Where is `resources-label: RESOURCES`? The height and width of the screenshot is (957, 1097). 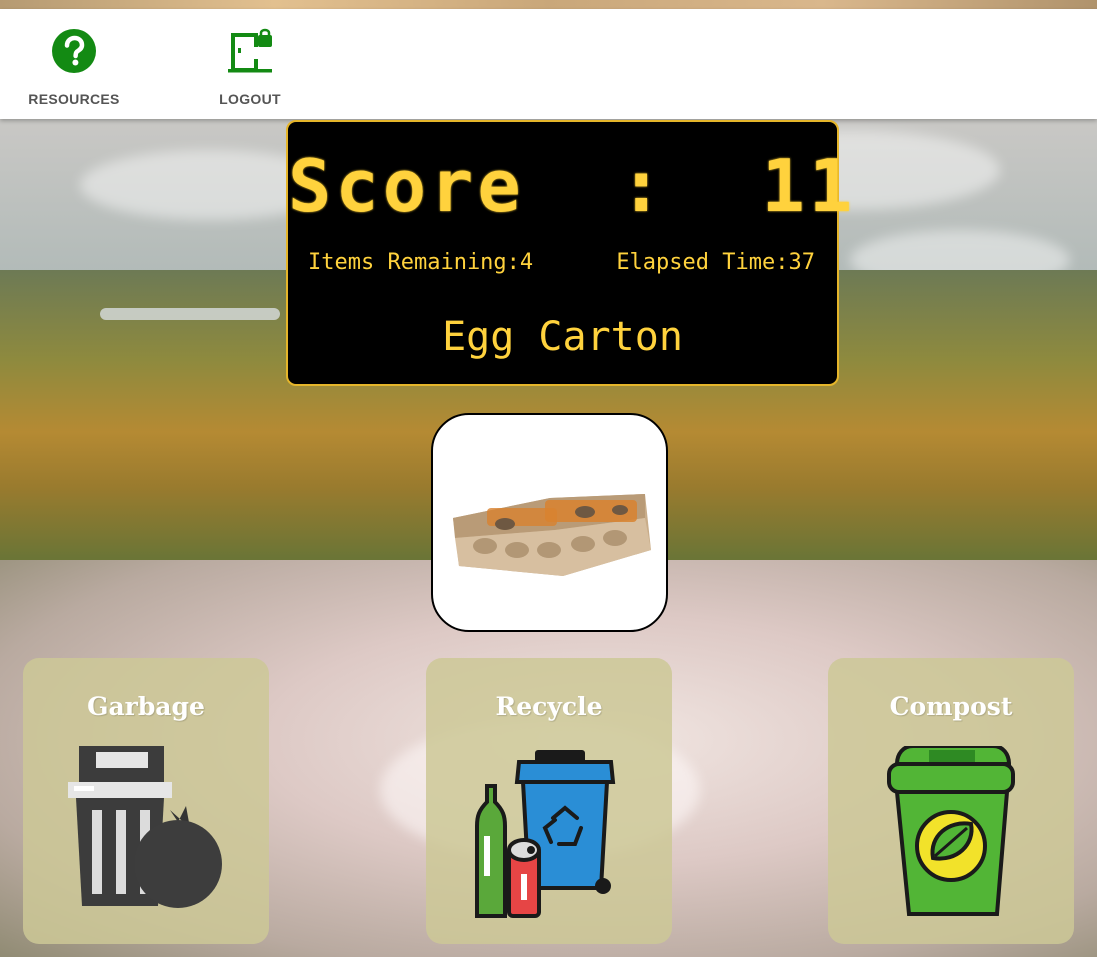
resources-label: RESOURCES is located at coordinates (74, 99).